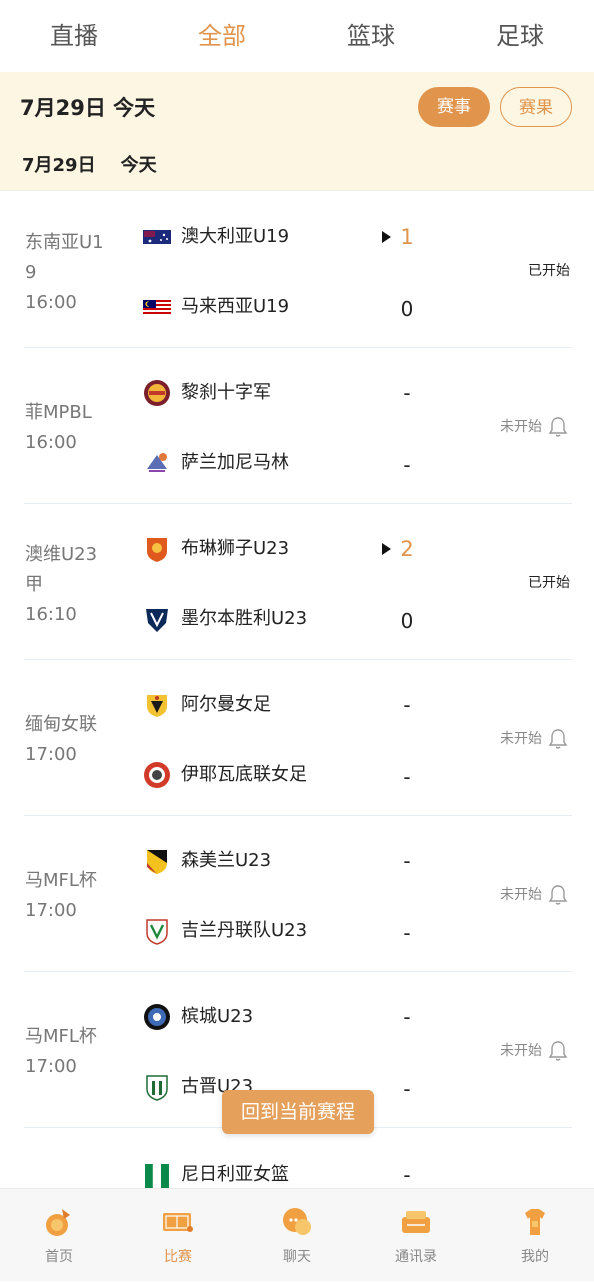 This screenshot has width=594, height=1284. I want to click on league-line: 菲MPBL, so click(58, 412).